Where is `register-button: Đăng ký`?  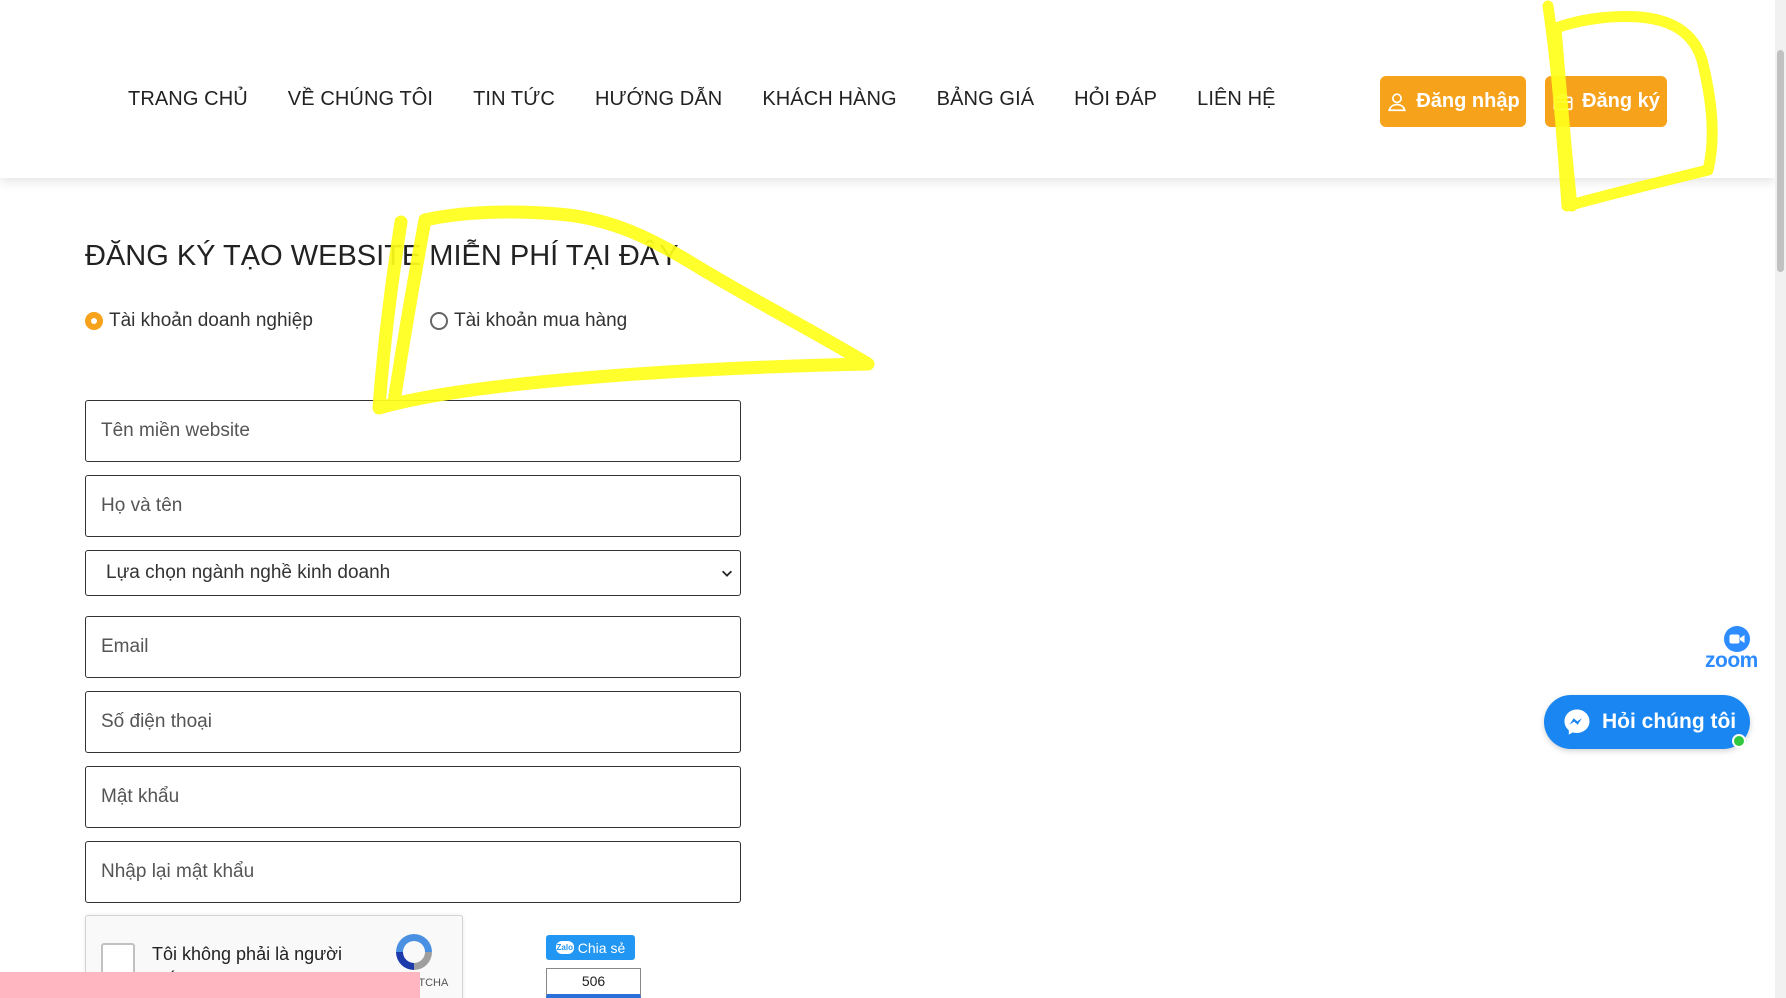 register-button: Đăng ký is located at coordinates (1606, 101).